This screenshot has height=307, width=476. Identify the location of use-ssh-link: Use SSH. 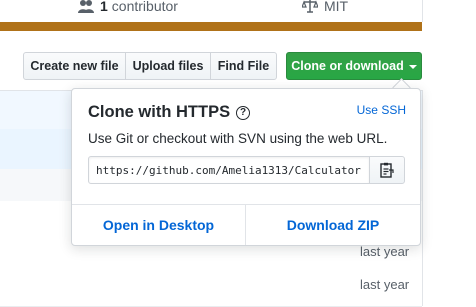
(381, 110).